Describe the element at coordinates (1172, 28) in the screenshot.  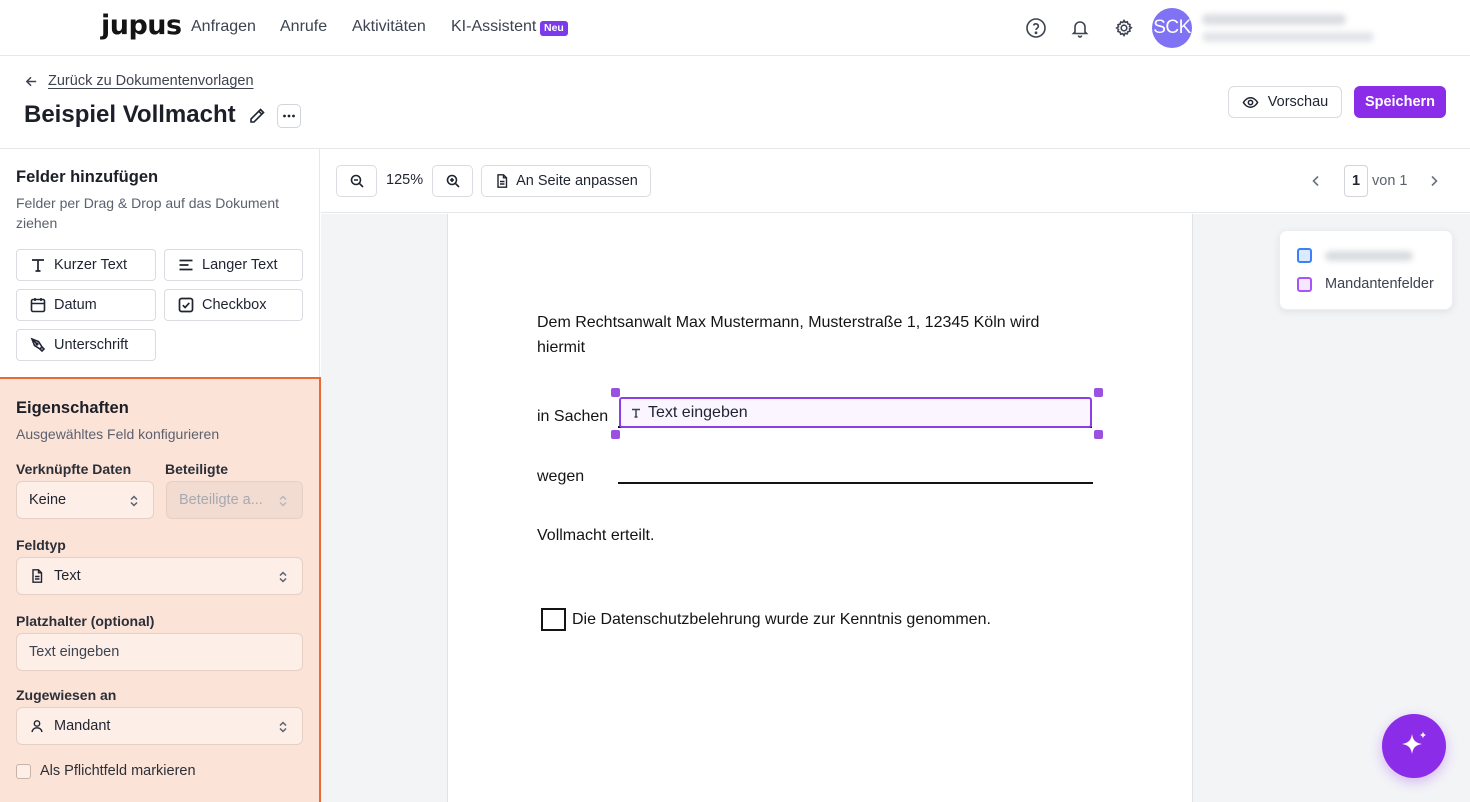
I see `avatar: SCK` at that location.